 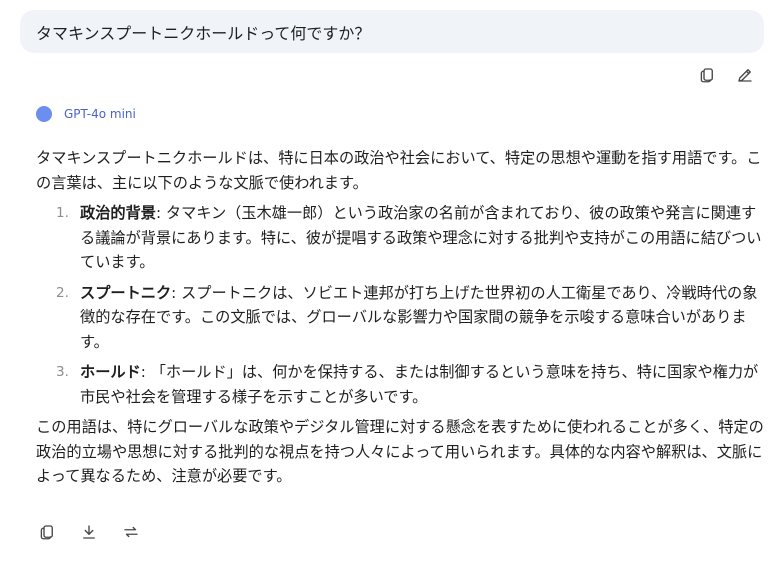 I want to click on edit-message-button, so click(x=745, y=75).